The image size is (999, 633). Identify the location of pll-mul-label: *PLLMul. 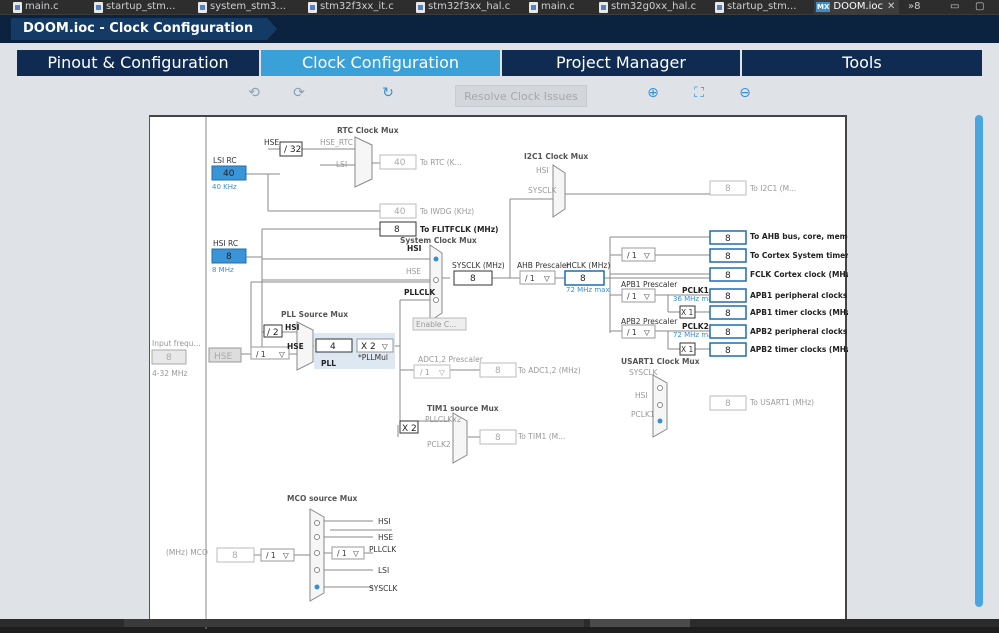
(373, 357).